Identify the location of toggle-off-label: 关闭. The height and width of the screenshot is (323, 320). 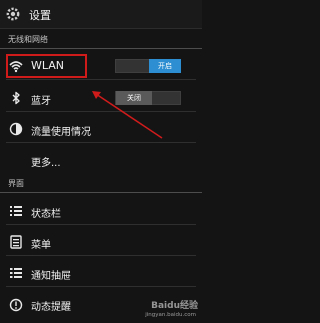
(134, 98).